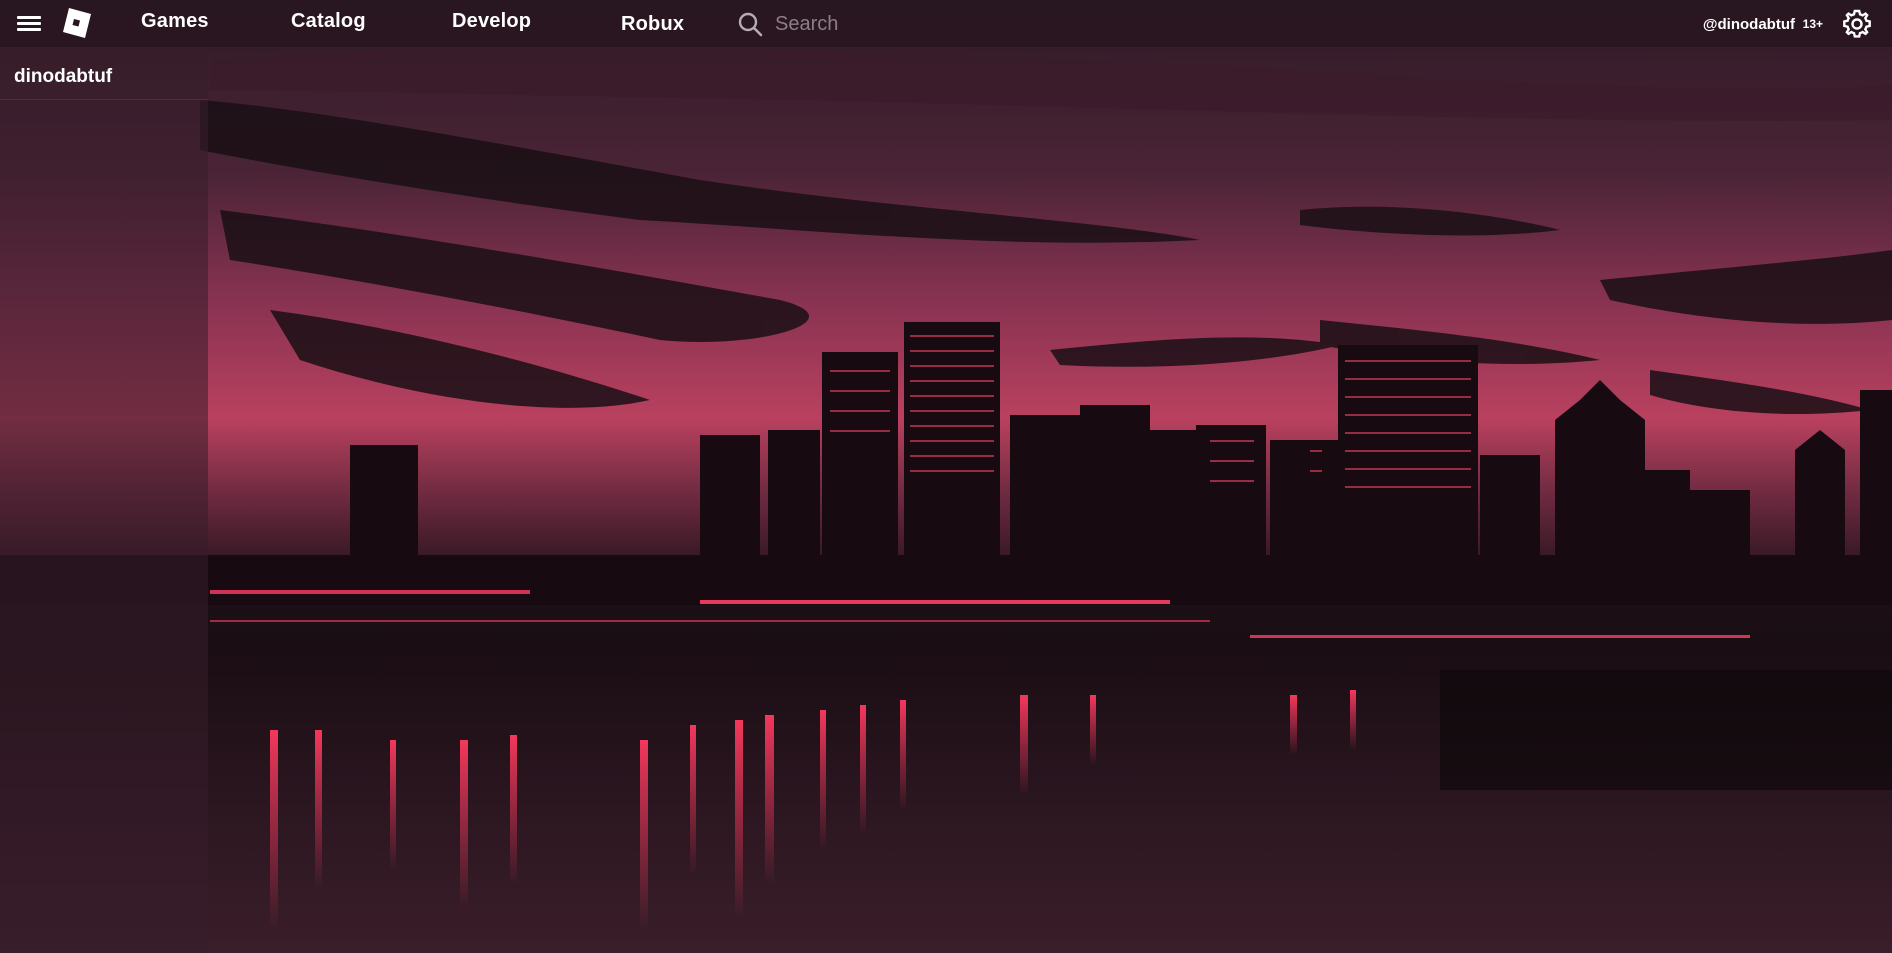  What do you see at coordinates (1812, 24) in the screenshot?
I see `age-badge: 13+` at bounding box center [1812, 24].